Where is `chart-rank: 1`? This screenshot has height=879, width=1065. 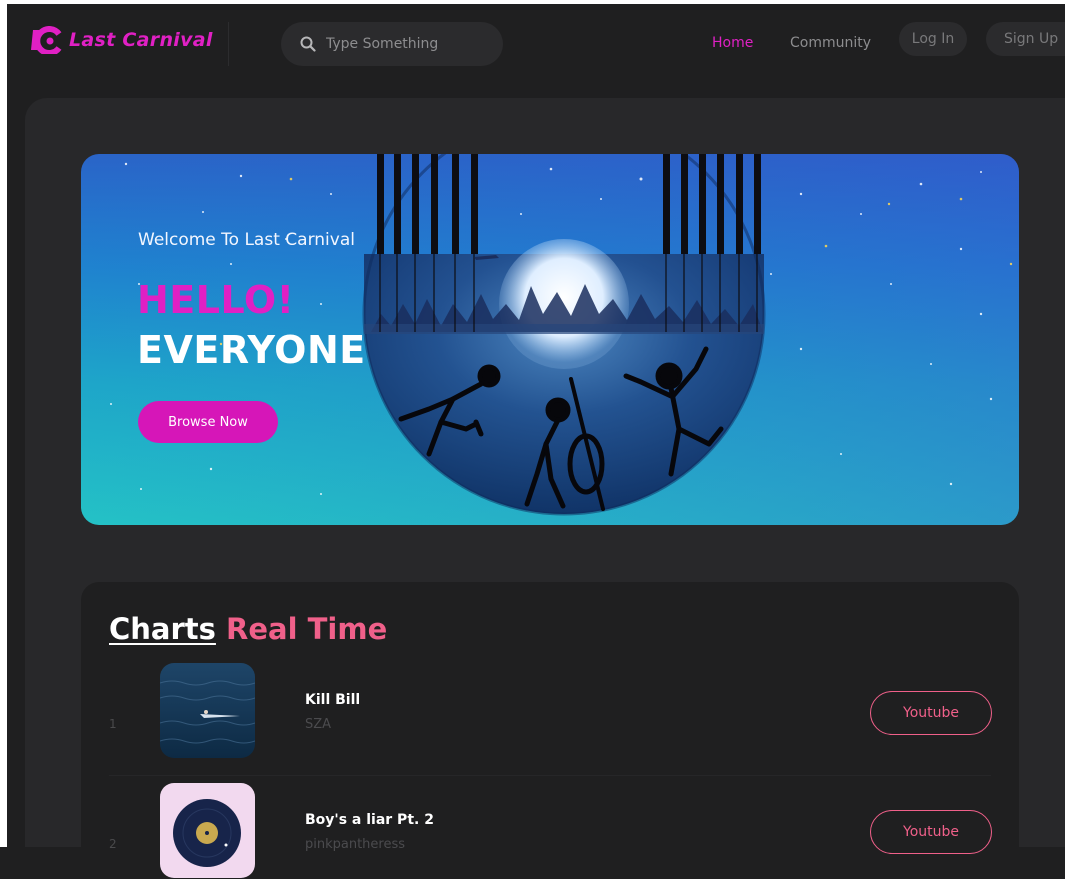 chart-rank: 1 is located at coordinates (113, 724).